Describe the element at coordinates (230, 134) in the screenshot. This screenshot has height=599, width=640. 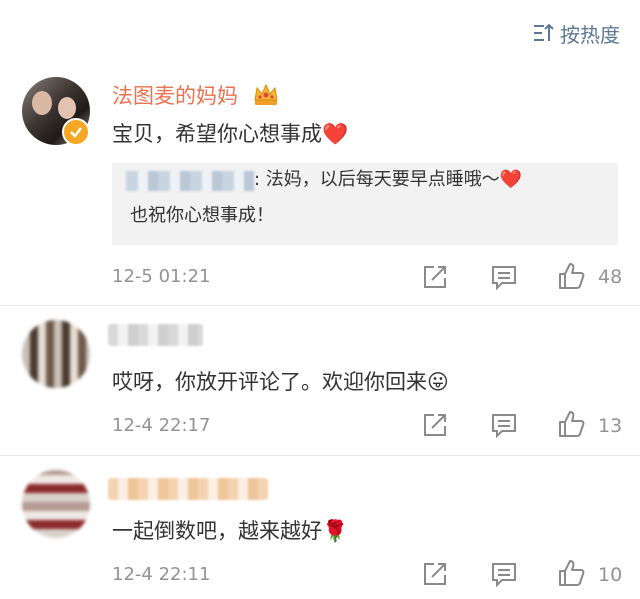
I see `comment-text: 宝贝，希望你心想事成❤️` at that location.